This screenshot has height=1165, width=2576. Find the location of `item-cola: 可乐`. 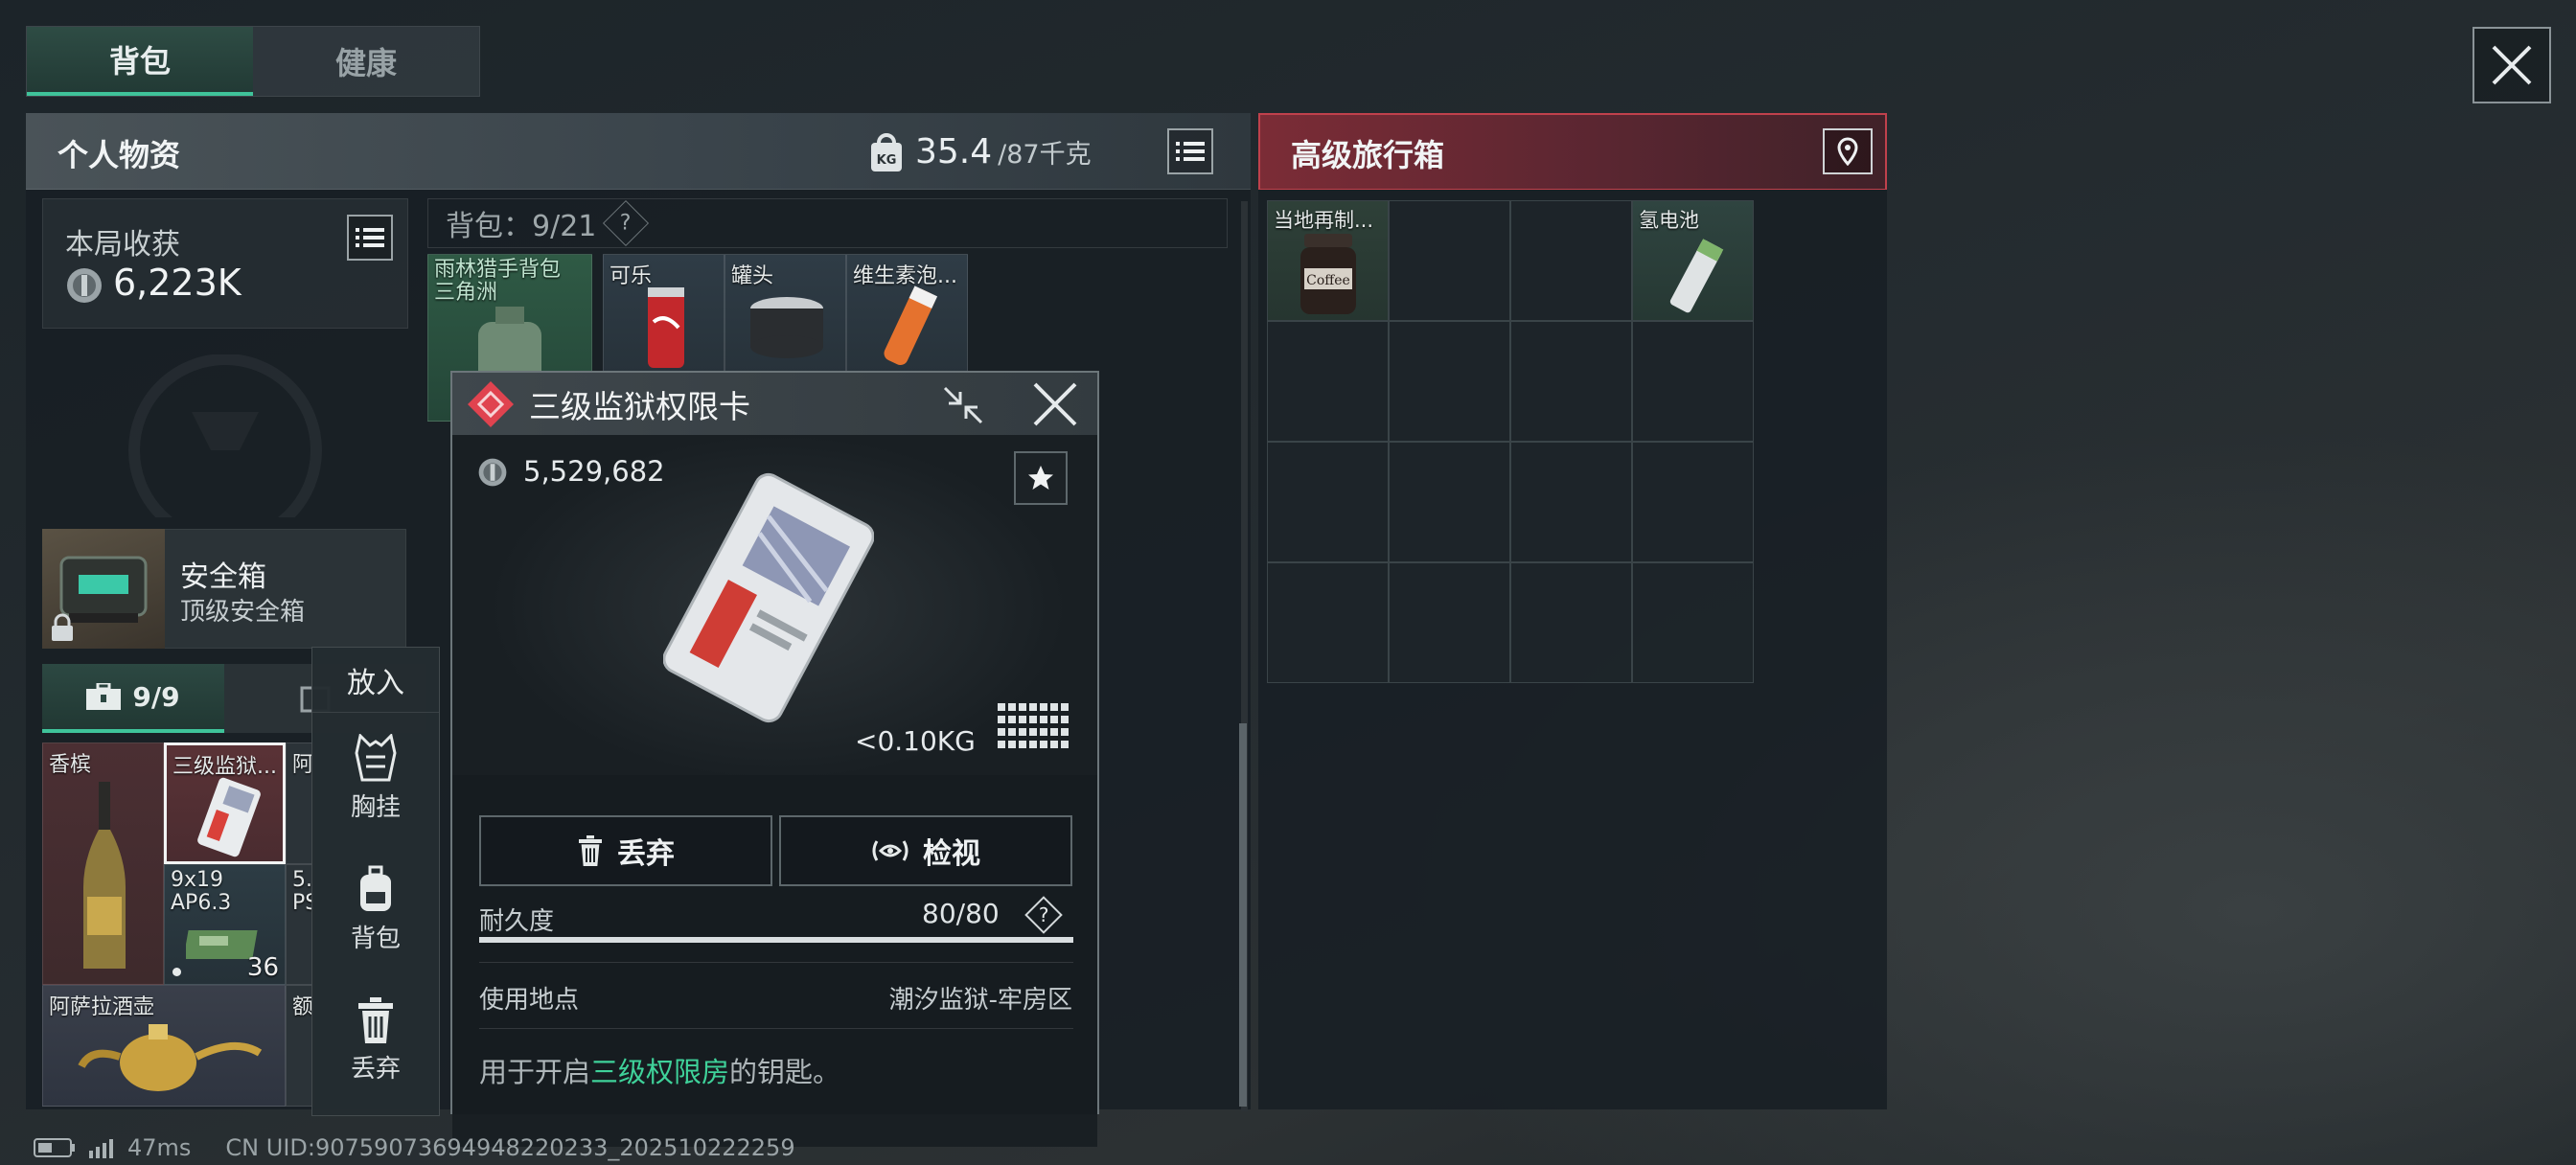

item-cola: 可乐 is located at coordinates (663, 315).